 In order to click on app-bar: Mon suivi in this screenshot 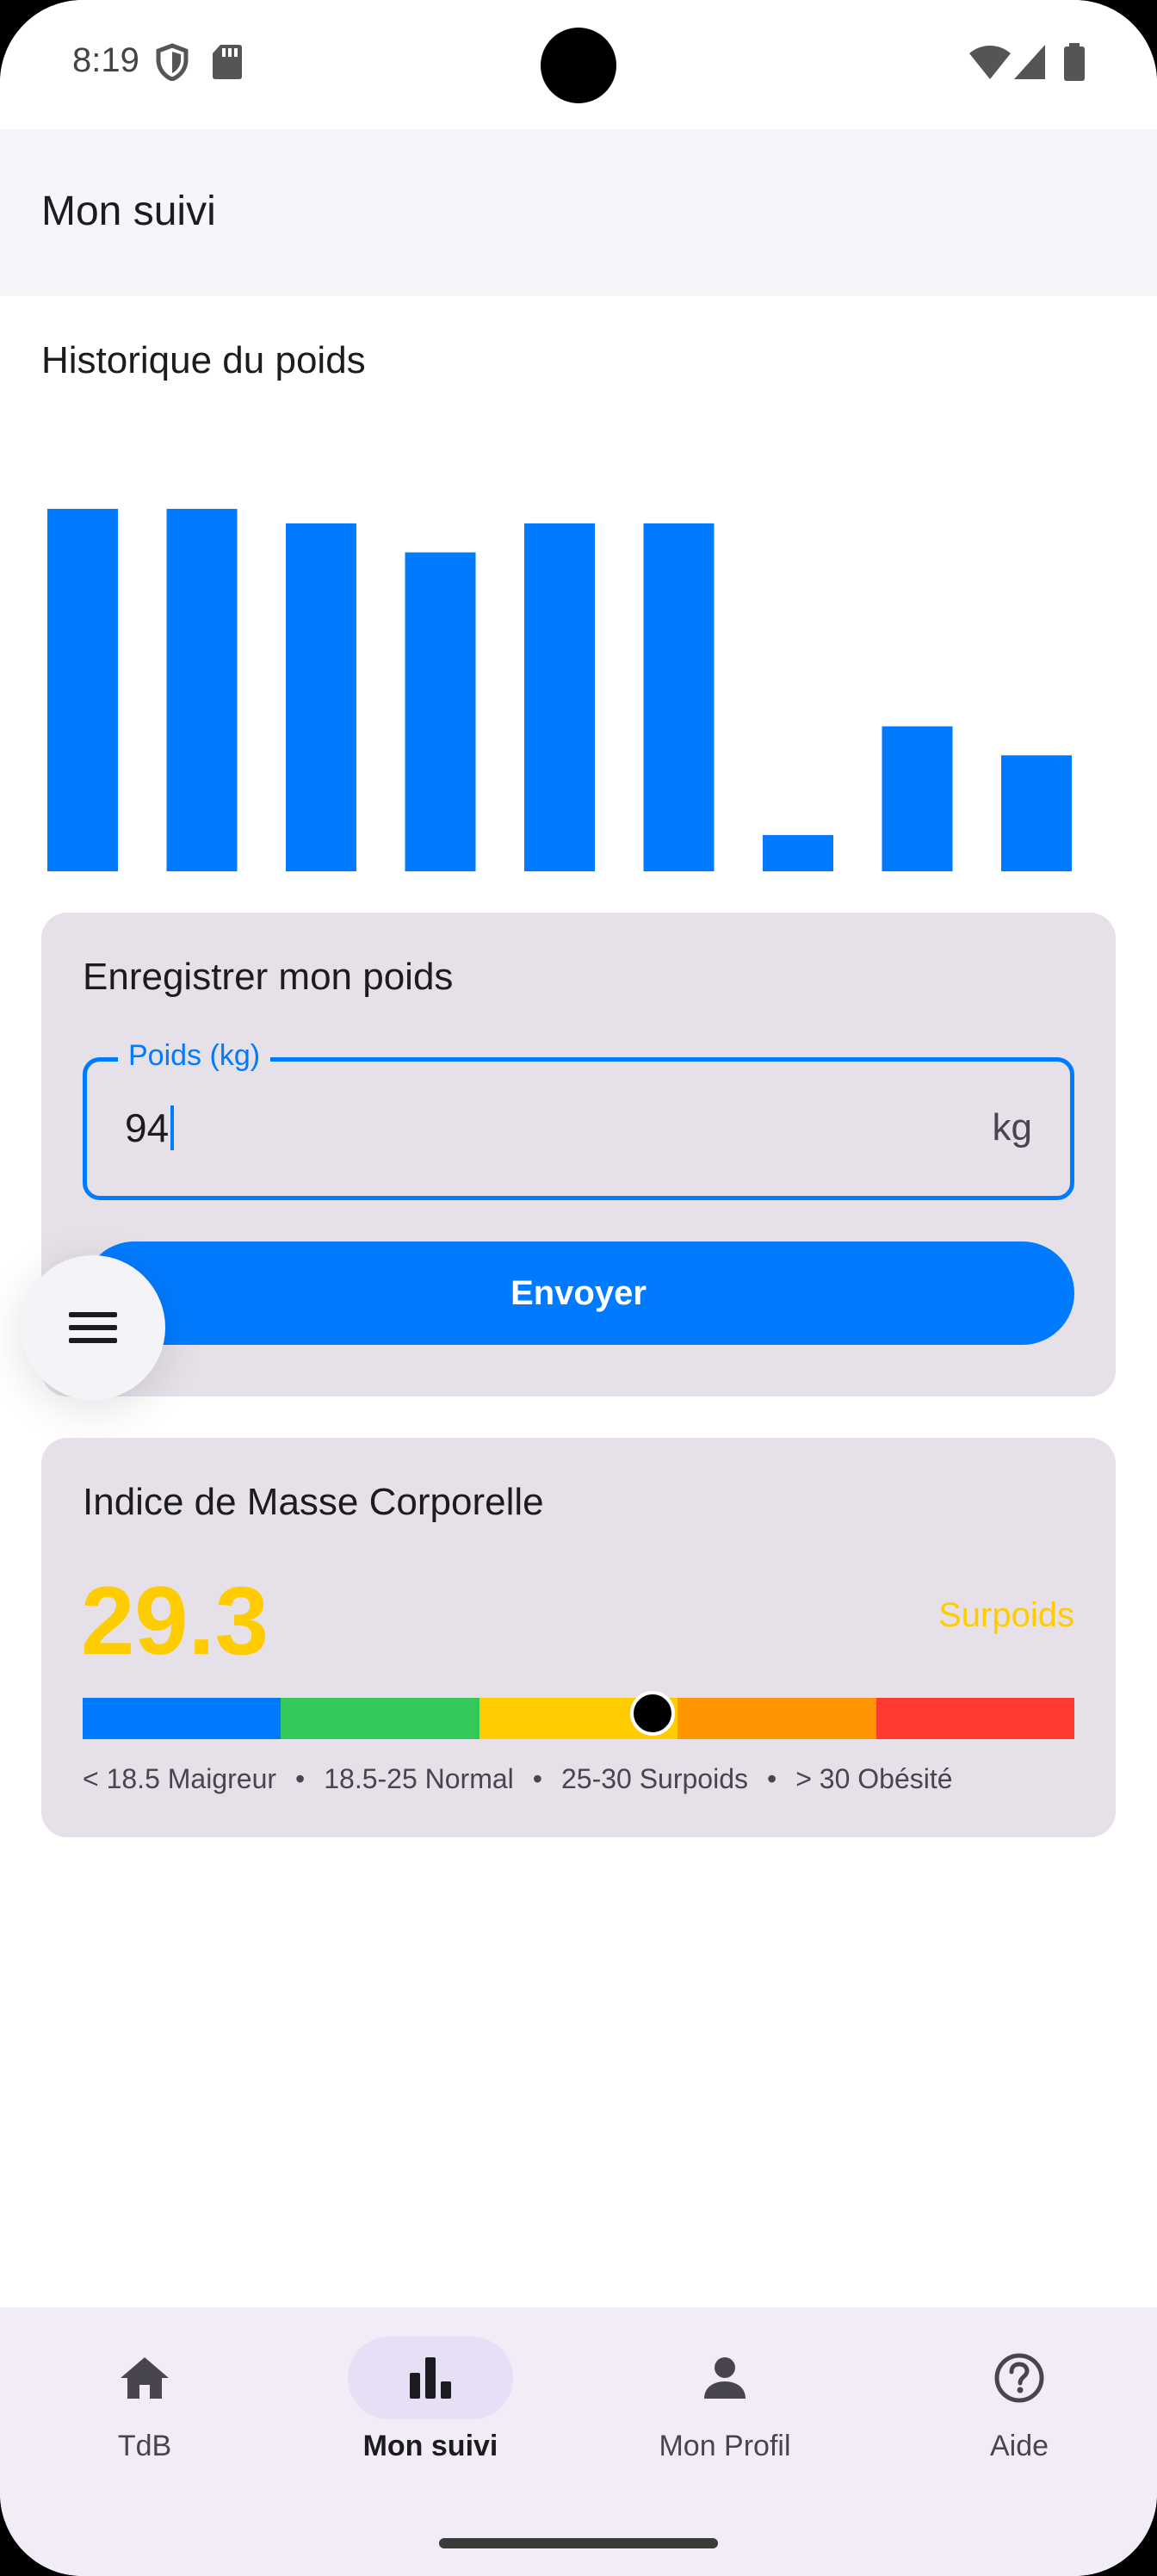, I will do `click(579, 212)`.